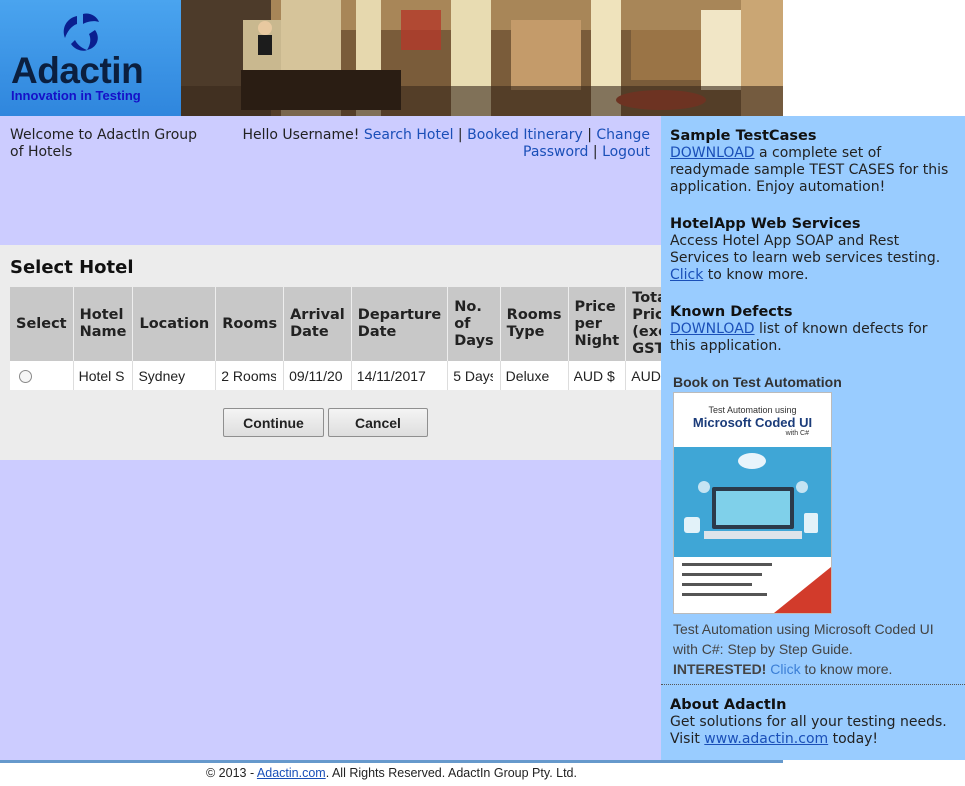 The height and width of the screenshot is (786, 965). I want to click on section-text: to know more., so click(756, 275).